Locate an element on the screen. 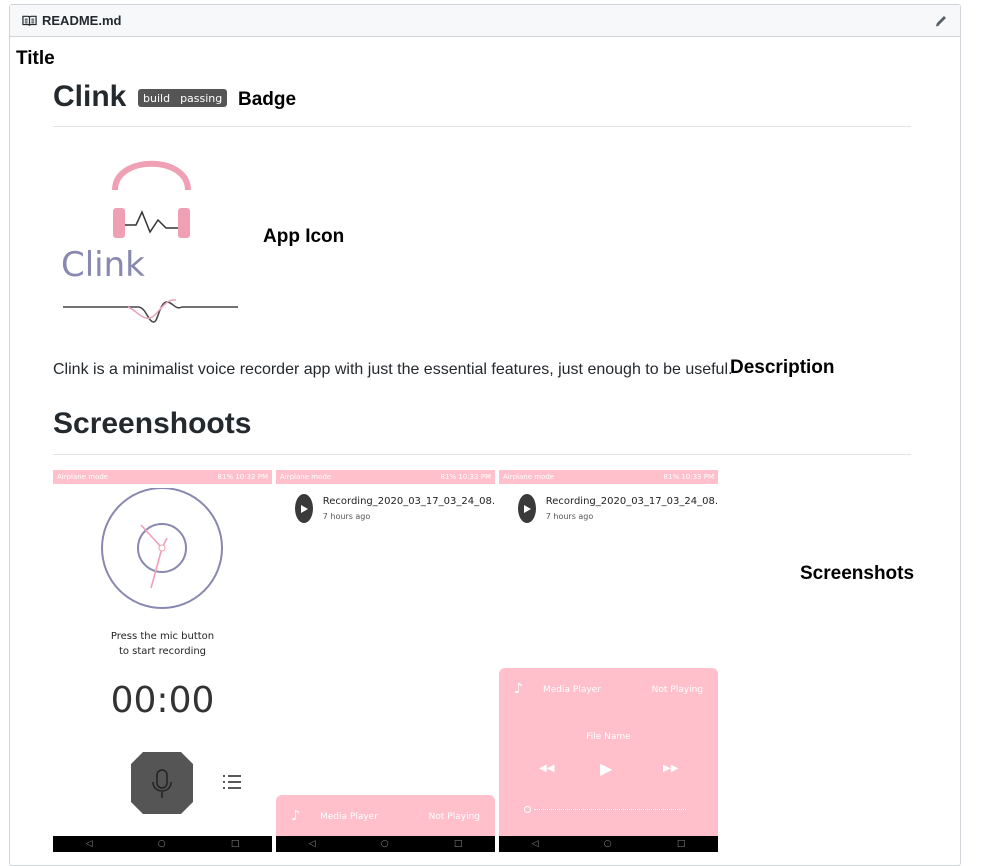 This screenshot has height=866, width=982. timer-display: 00:00 is located at coordinates (162, 700).